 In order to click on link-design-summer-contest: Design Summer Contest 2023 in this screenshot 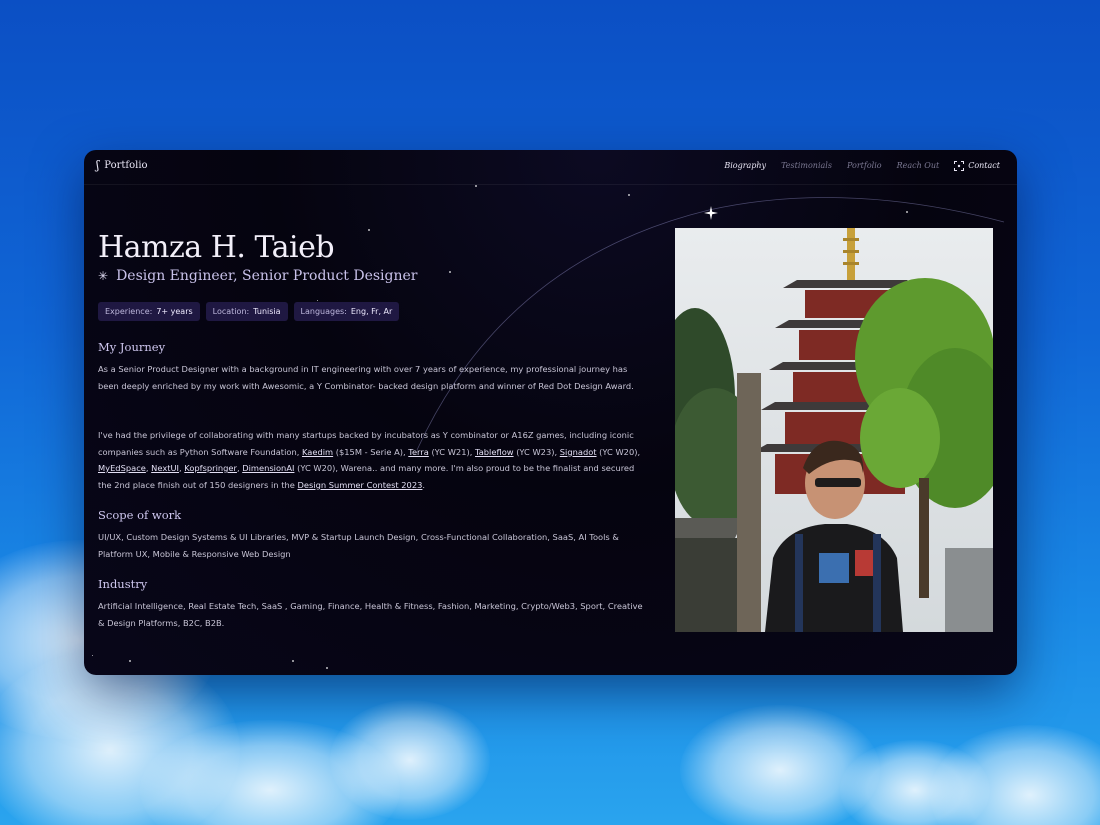, I will do `click(359, 485)`.